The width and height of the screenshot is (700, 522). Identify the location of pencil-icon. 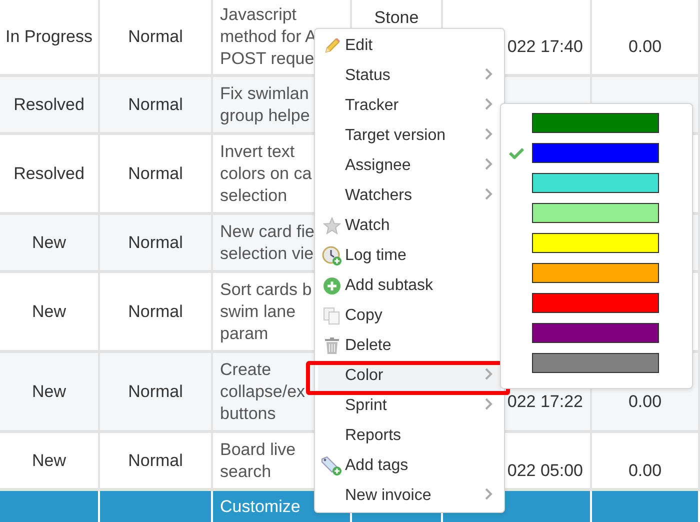
(331, 46).